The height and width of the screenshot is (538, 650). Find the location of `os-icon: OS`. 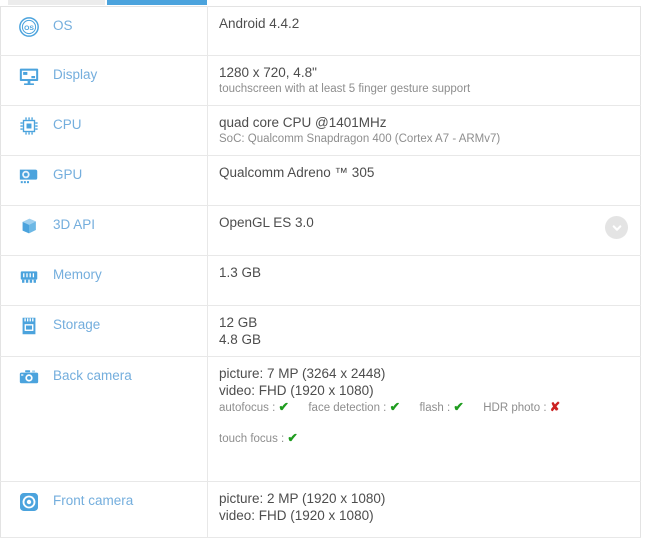

os-icon: OS is located at coordinates (29, 27).